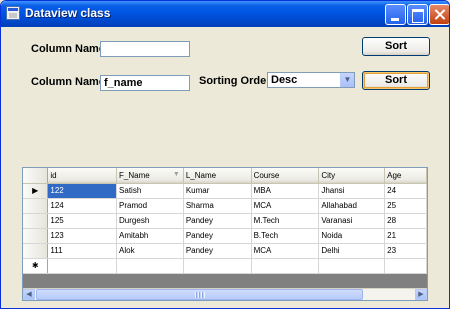  Describe the element at coordinates (82, 176) in the screenshot. I see `column-header-id: id` at that location.